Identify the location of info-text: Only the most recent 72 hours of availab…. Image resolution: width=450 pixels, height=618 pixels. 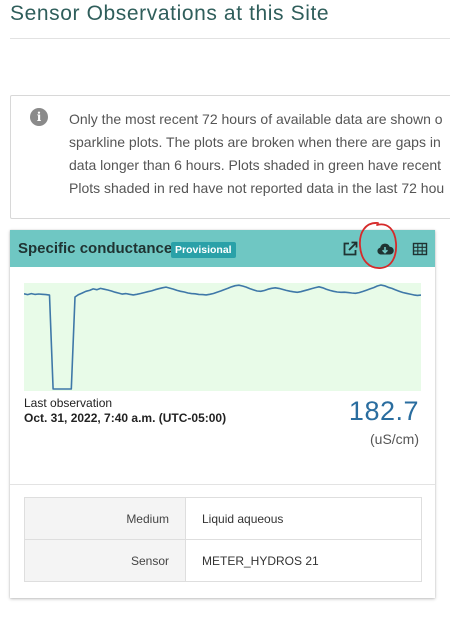
(256, 154).